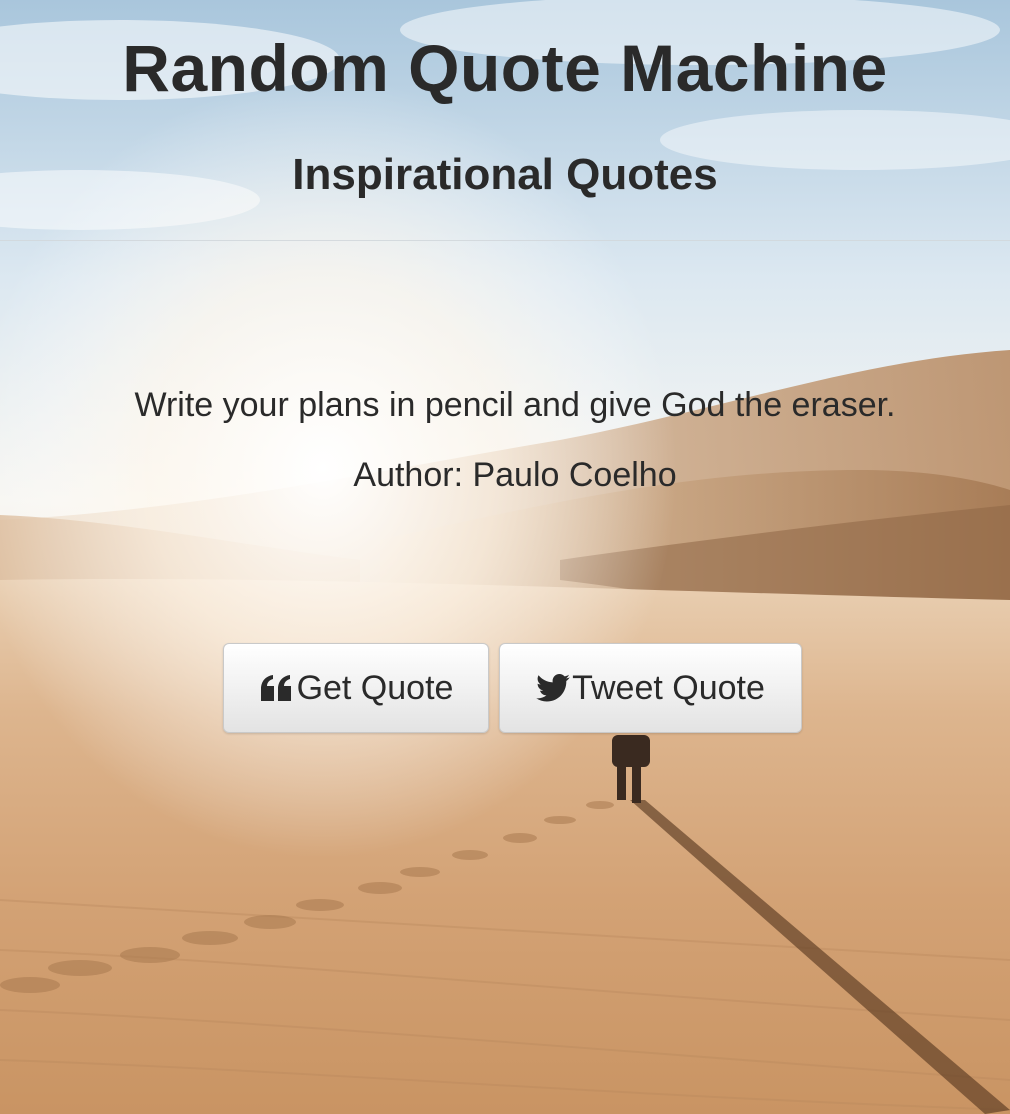 The width and height of the screenshot is (1010, 1114). Describe the element at coordinates (505, 174) in the screenshot. I see `page-subtitle: Inspirational Quotes` at that location.